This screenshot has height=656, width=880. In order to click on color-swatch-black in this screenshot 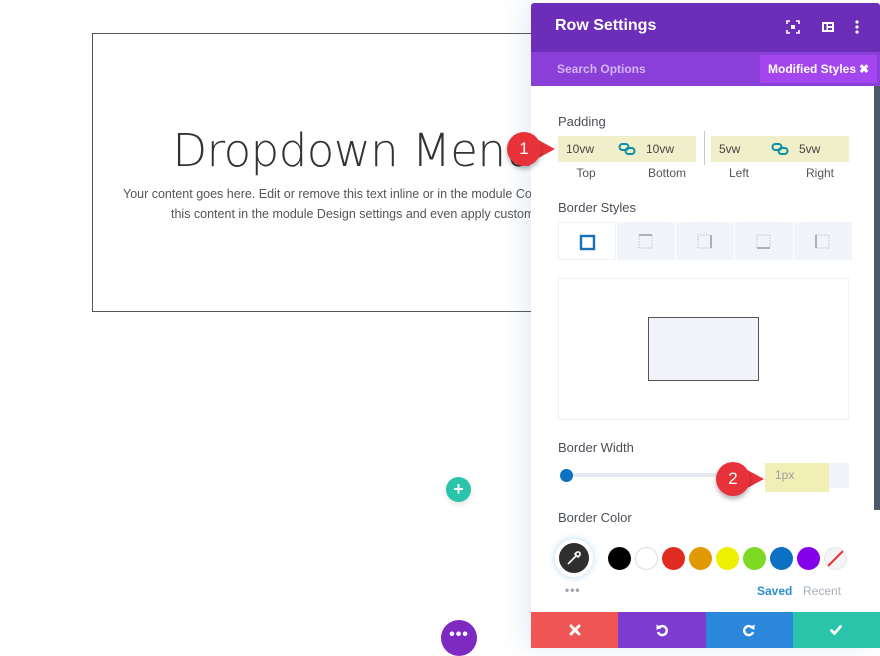, I will do `click(619, 558)`.